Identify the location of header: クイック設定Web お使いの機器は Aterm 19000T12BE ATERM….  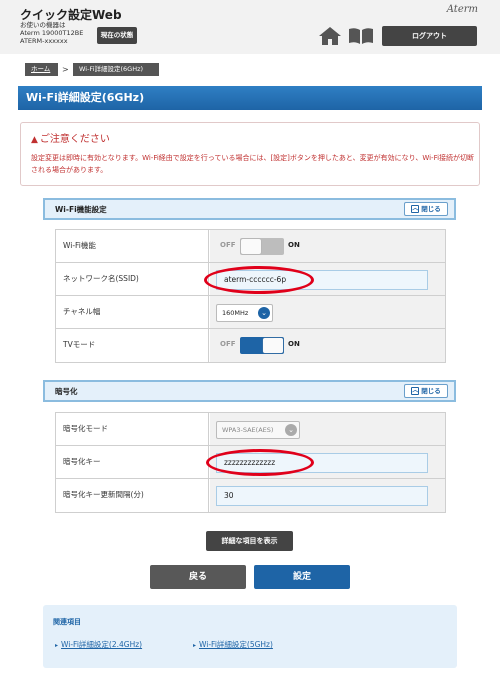
(250, 27).